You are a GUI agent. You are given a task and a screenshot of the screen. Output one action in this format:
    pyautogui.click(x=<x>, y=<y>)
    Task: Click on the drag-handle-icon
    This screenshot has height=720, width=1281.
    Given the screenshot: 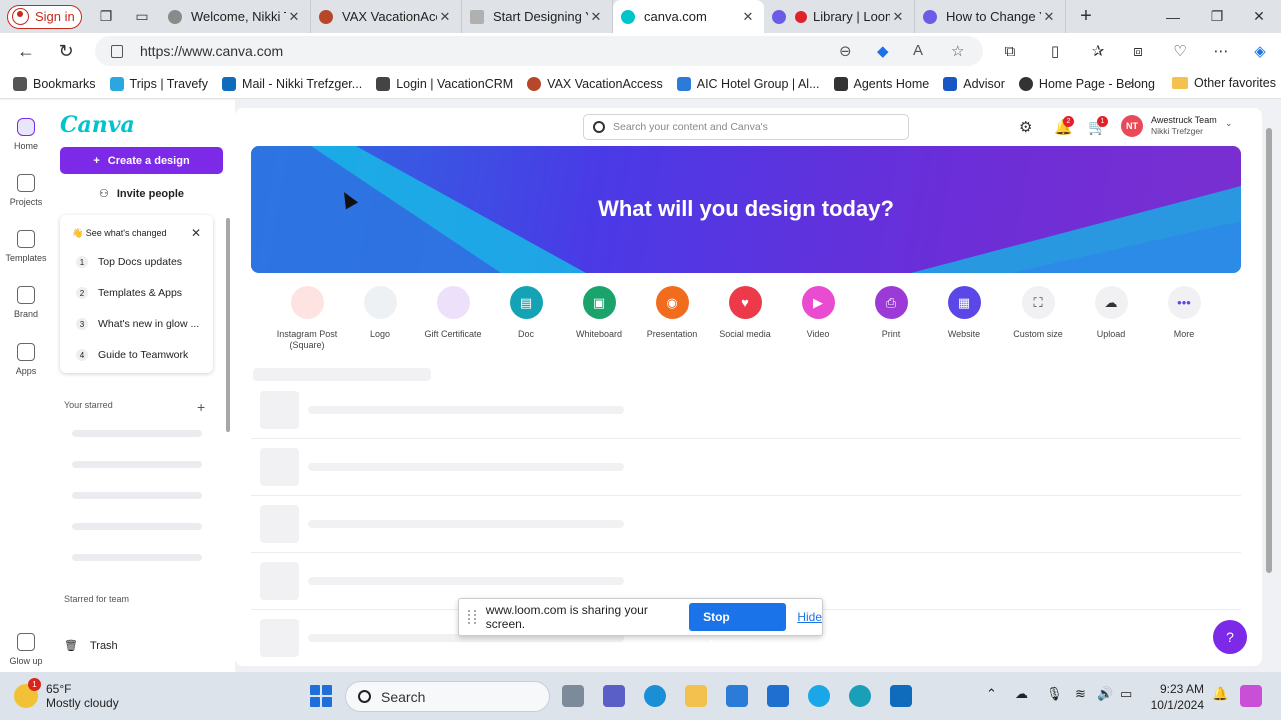 What is the action you would take?
    pyautogui.click(x=472, y=617)
    